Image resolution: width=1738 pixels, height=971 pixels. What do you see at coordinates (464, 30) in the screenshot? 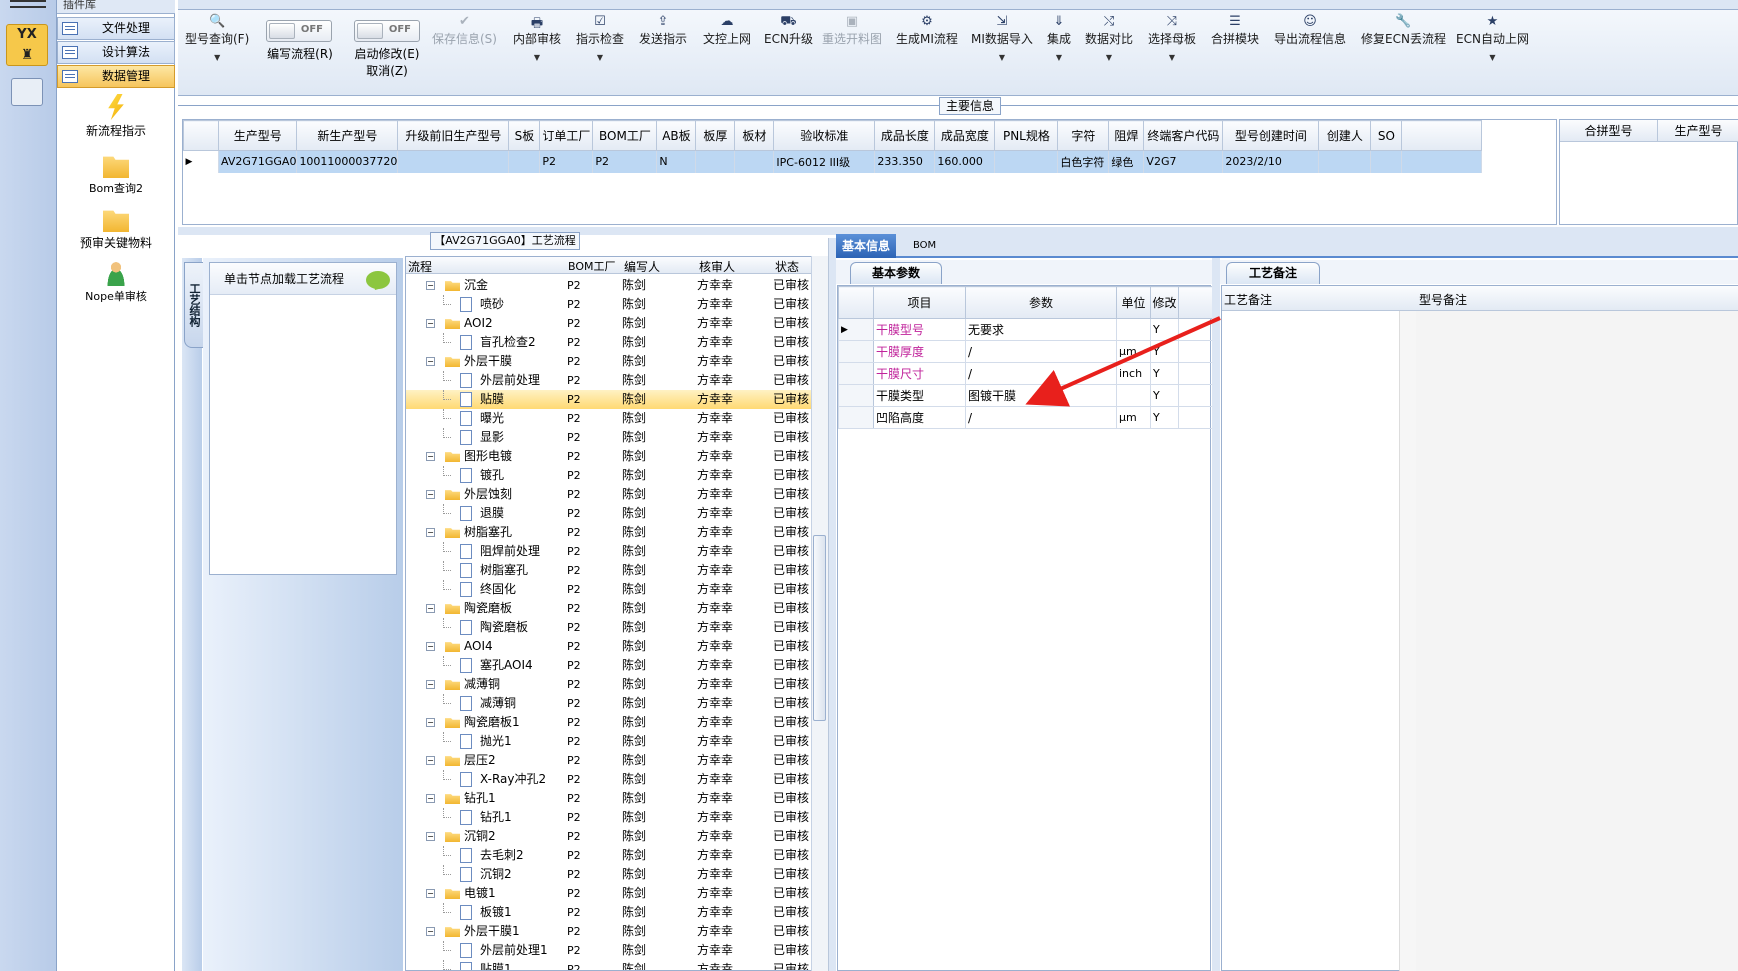
I see `save-info-button: ✔ 保存信息(S)` at bounding box center [464, 30].